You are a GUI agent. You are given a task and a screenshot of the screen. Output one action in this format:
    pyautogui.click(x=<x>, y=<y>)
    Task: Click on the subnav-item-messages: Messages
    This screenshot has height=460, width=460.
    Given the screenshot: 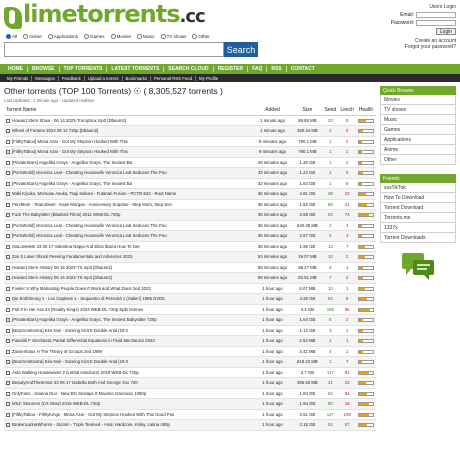 What is the action you would take?
    pyautogui.click(x=45, y=78)
    